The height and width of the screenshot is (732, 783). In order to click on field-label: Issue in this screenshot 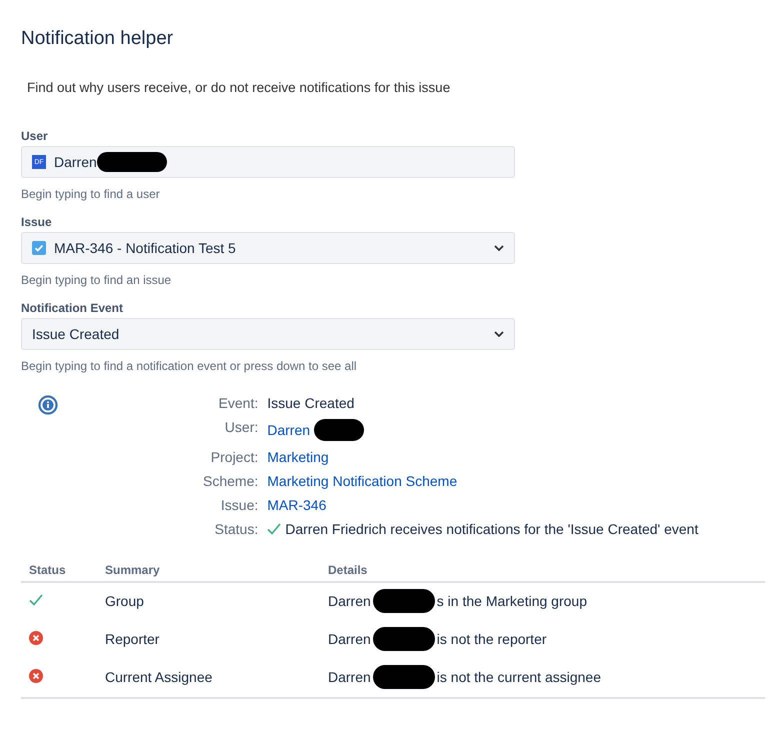, I will do `click(37, 222)`.